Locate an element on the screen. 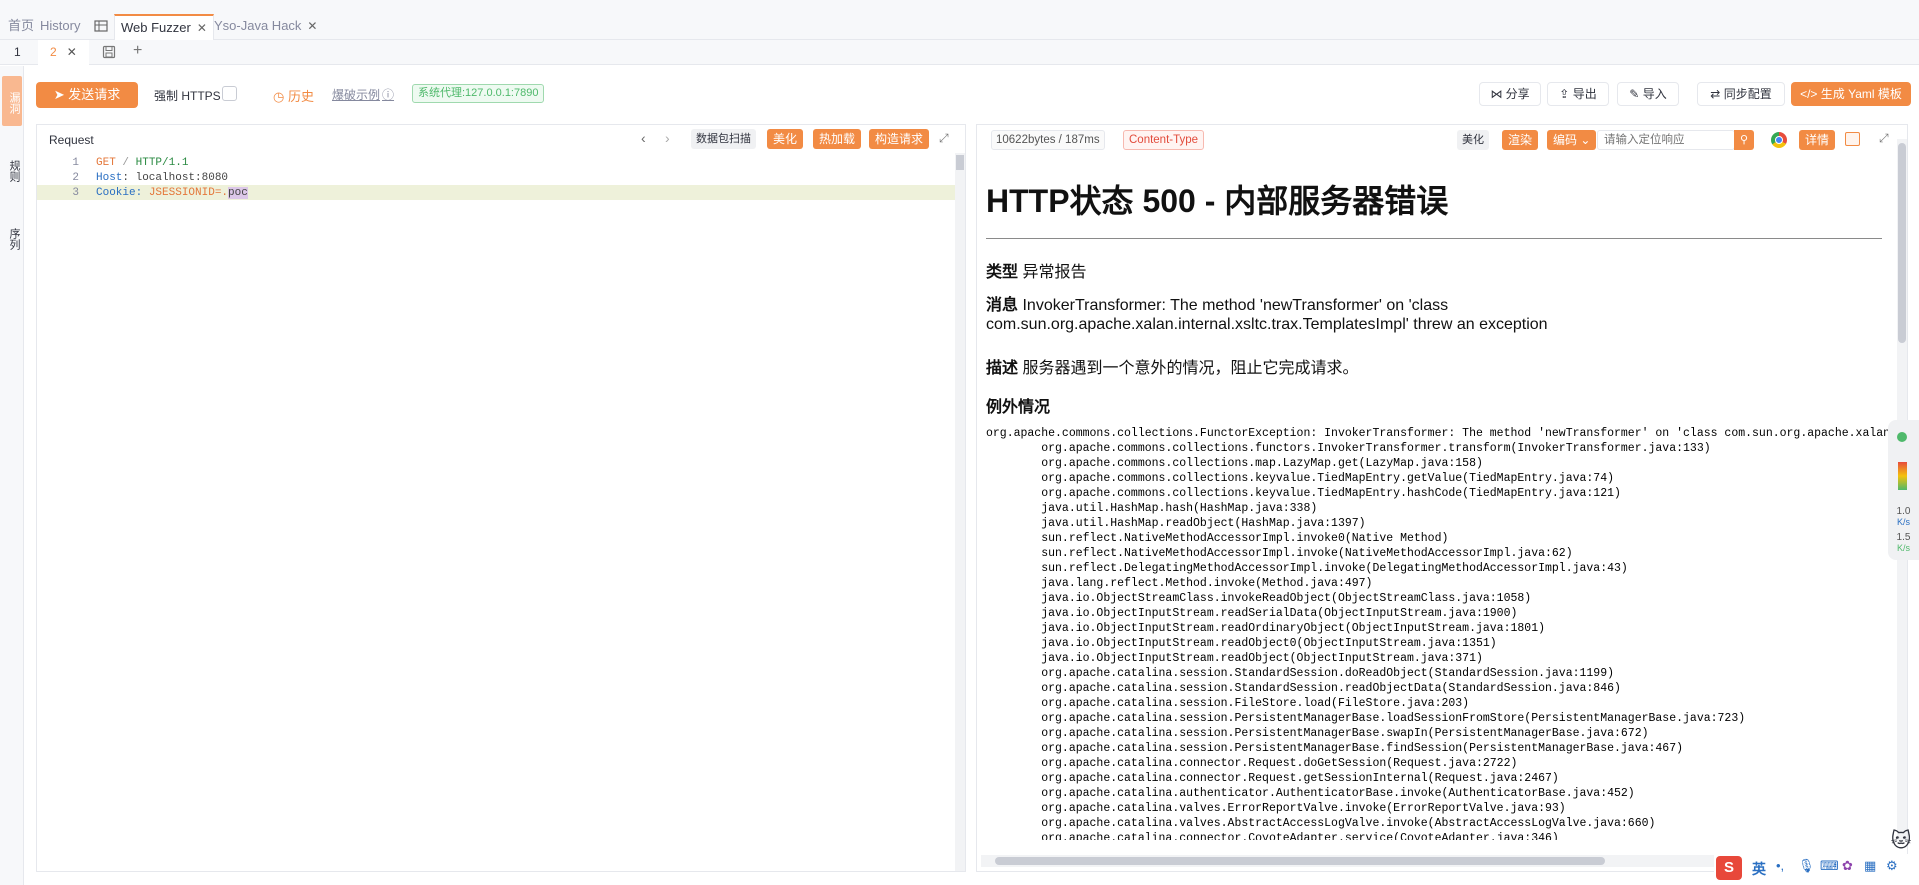  details-button: 详情 is located at coordinates (1817, 140).